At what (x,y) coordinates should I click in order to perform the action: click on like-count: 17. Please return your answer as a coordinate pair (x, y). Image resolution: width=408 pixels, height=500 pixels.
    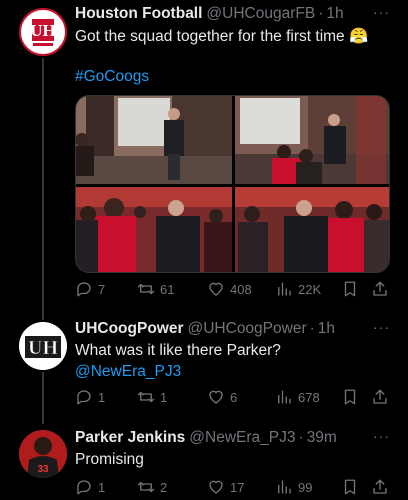
    Looking at the image, I should click on (237, 487).